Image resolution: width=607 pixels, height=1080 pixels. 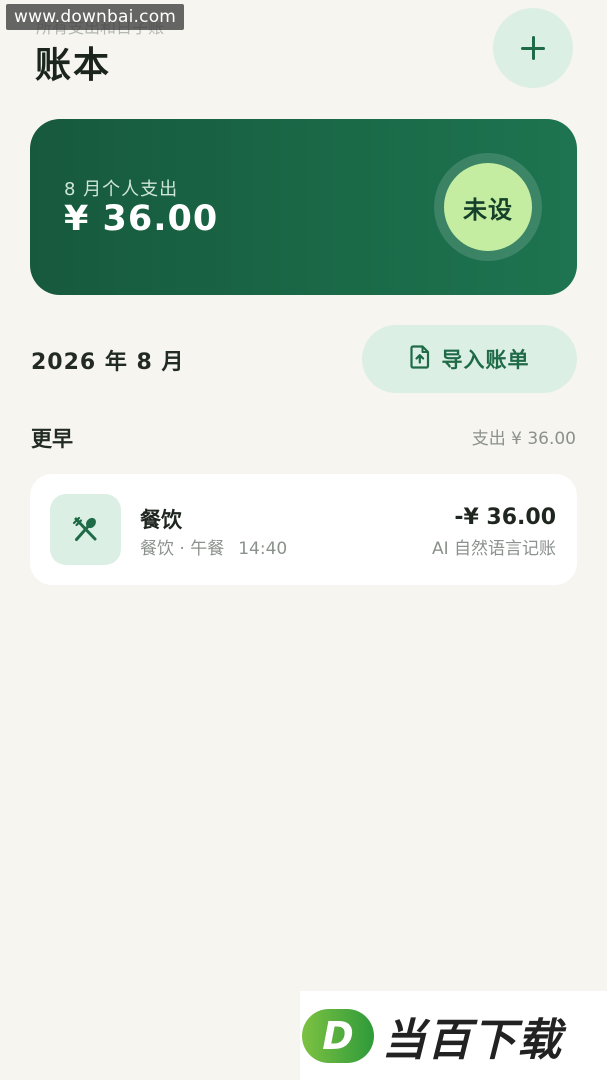 What do you see at coordinates (141, 219) in the screenshot?
I see `summary-amount: ¥ 36.00` at bounding box center [141, 219].